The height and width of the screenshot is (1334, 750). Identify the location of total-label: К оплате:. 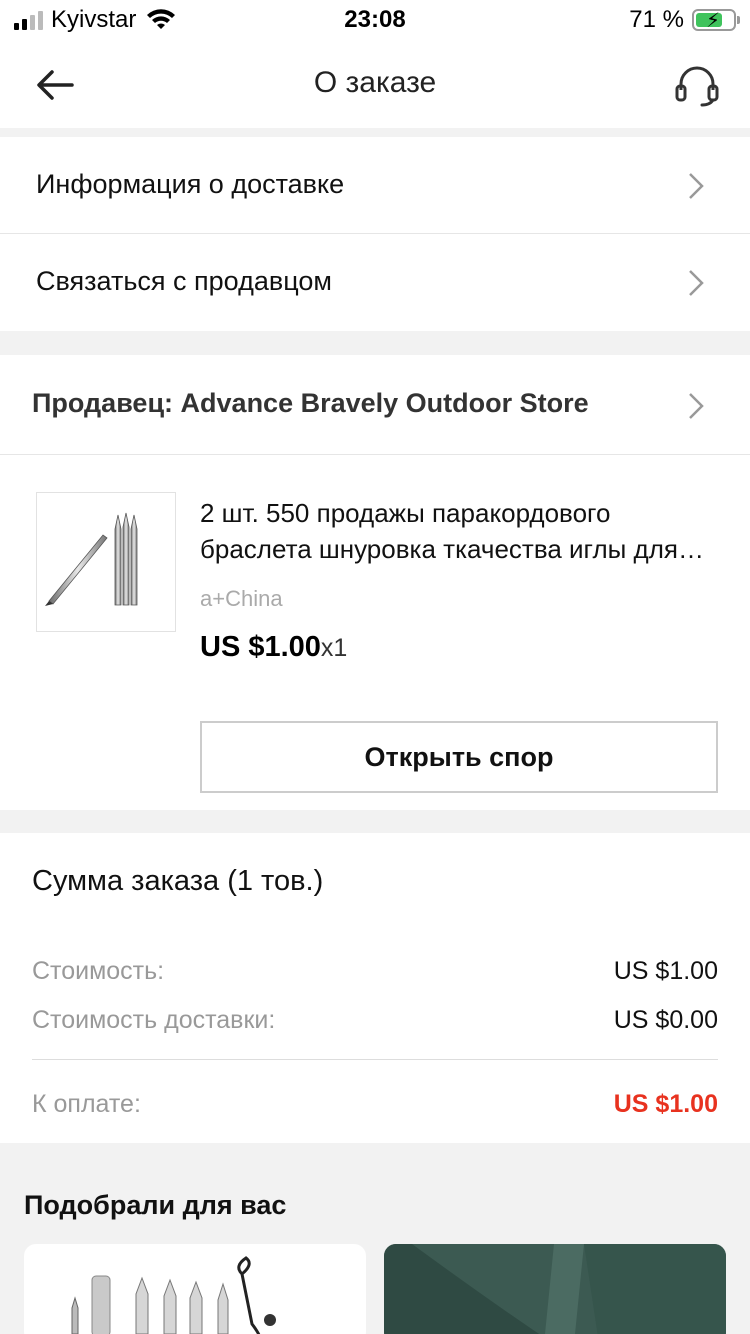
(86, 1104).